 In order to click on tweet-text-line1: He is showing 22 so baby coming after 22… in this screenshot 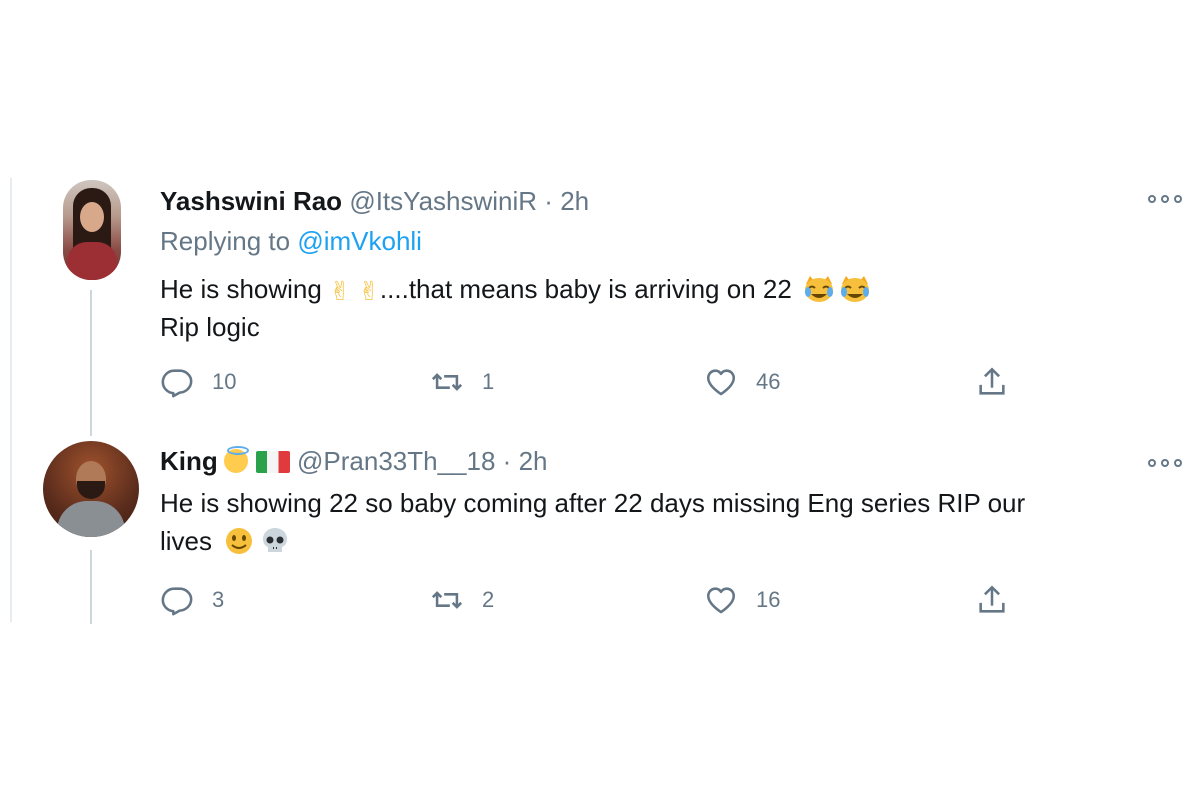, I will do `click(593, 503)`.